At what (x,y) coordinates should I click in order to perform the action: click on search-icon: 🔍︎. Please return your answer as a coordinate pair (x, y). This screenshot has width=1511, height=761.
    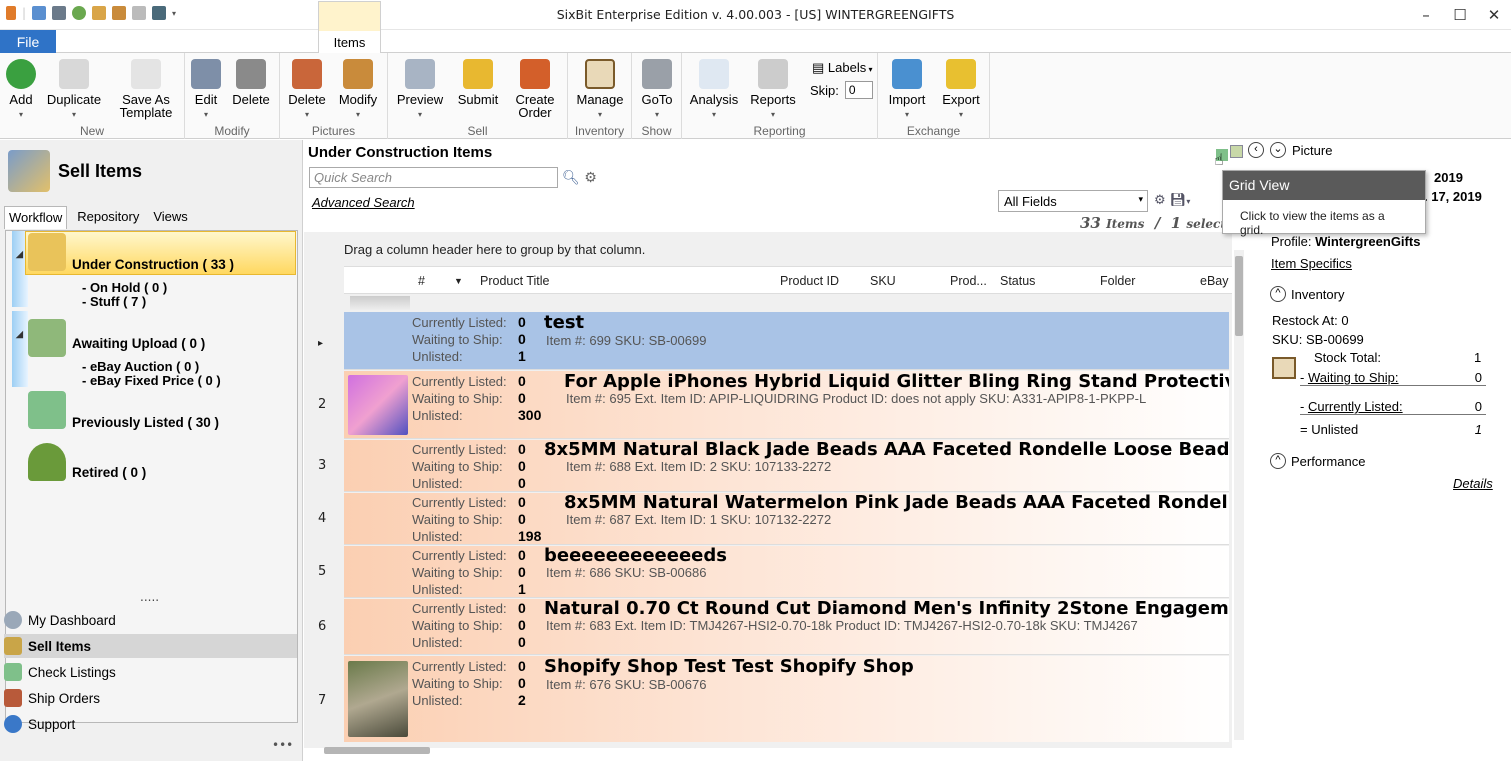
    Looking at the image, I should click on (571, 178).